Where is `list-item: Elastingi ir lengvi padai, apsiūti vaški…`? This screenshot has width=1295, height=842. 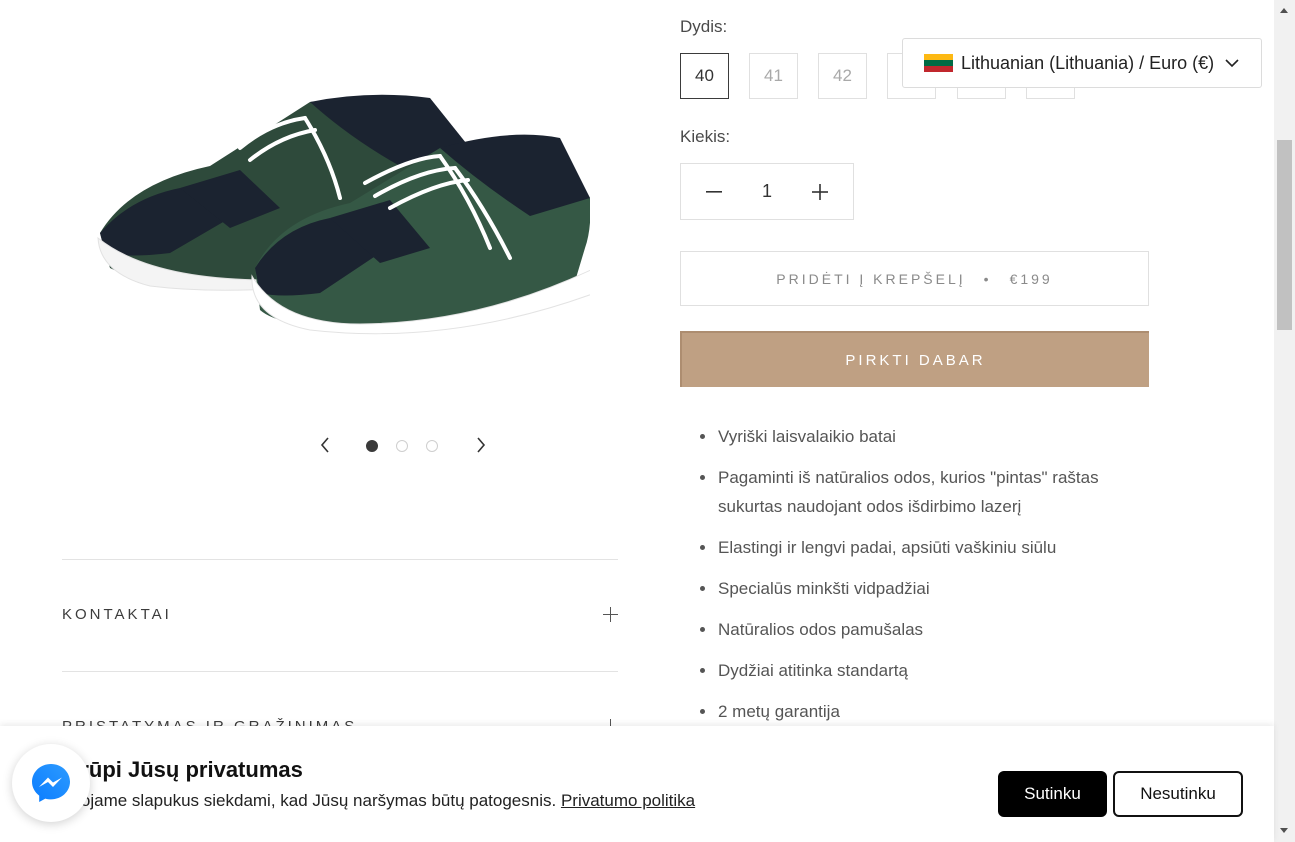 list-item: Elastingi ir lengvi padai, apsiūti vaški… is located at coordinates (915, 547).